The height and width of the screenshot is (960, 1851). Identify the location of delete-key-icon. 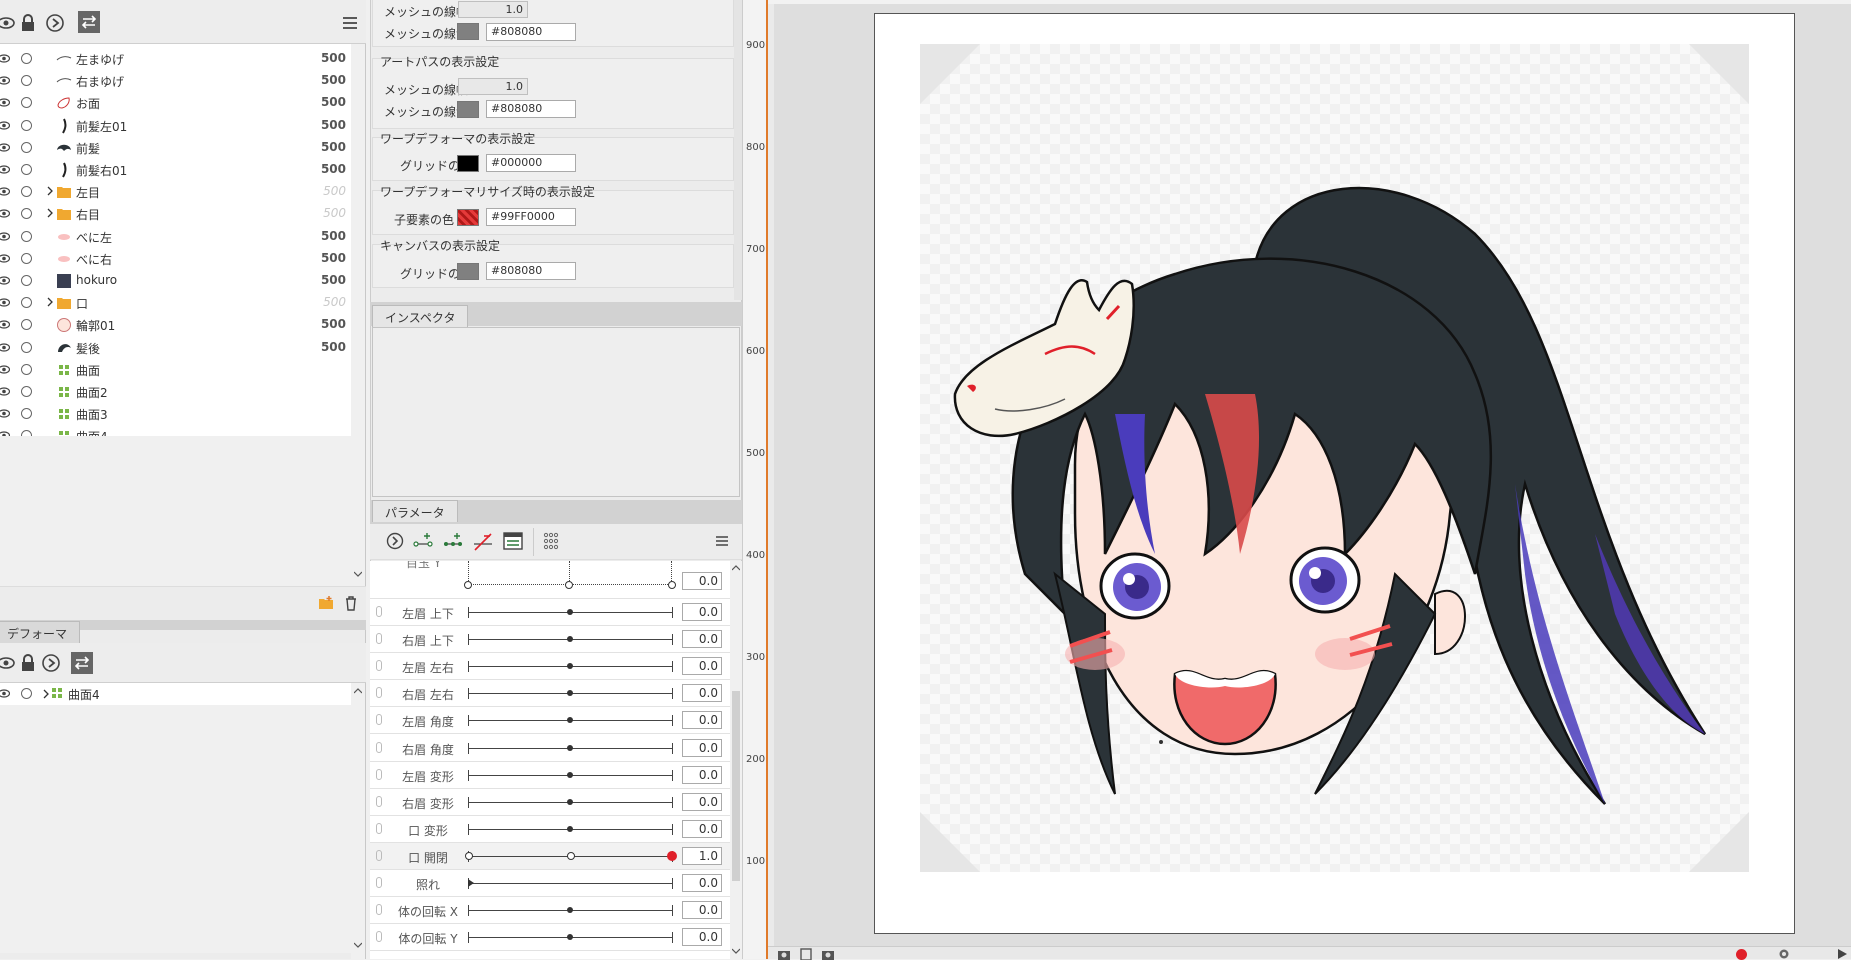
(483, 541).